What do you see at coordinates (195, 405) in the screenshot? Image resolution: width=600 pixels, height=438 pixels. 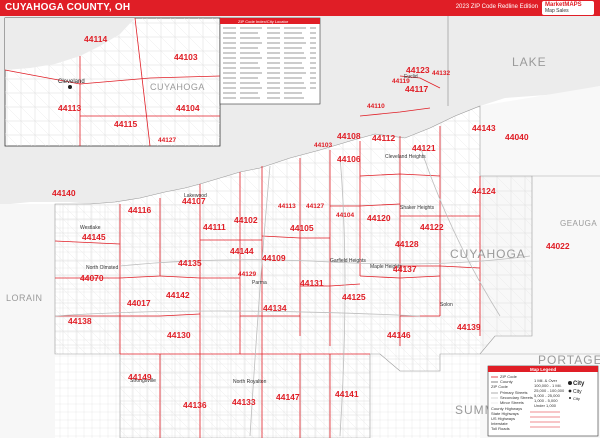 I see `zip-label: 44136` at bounding box center [195, 405].